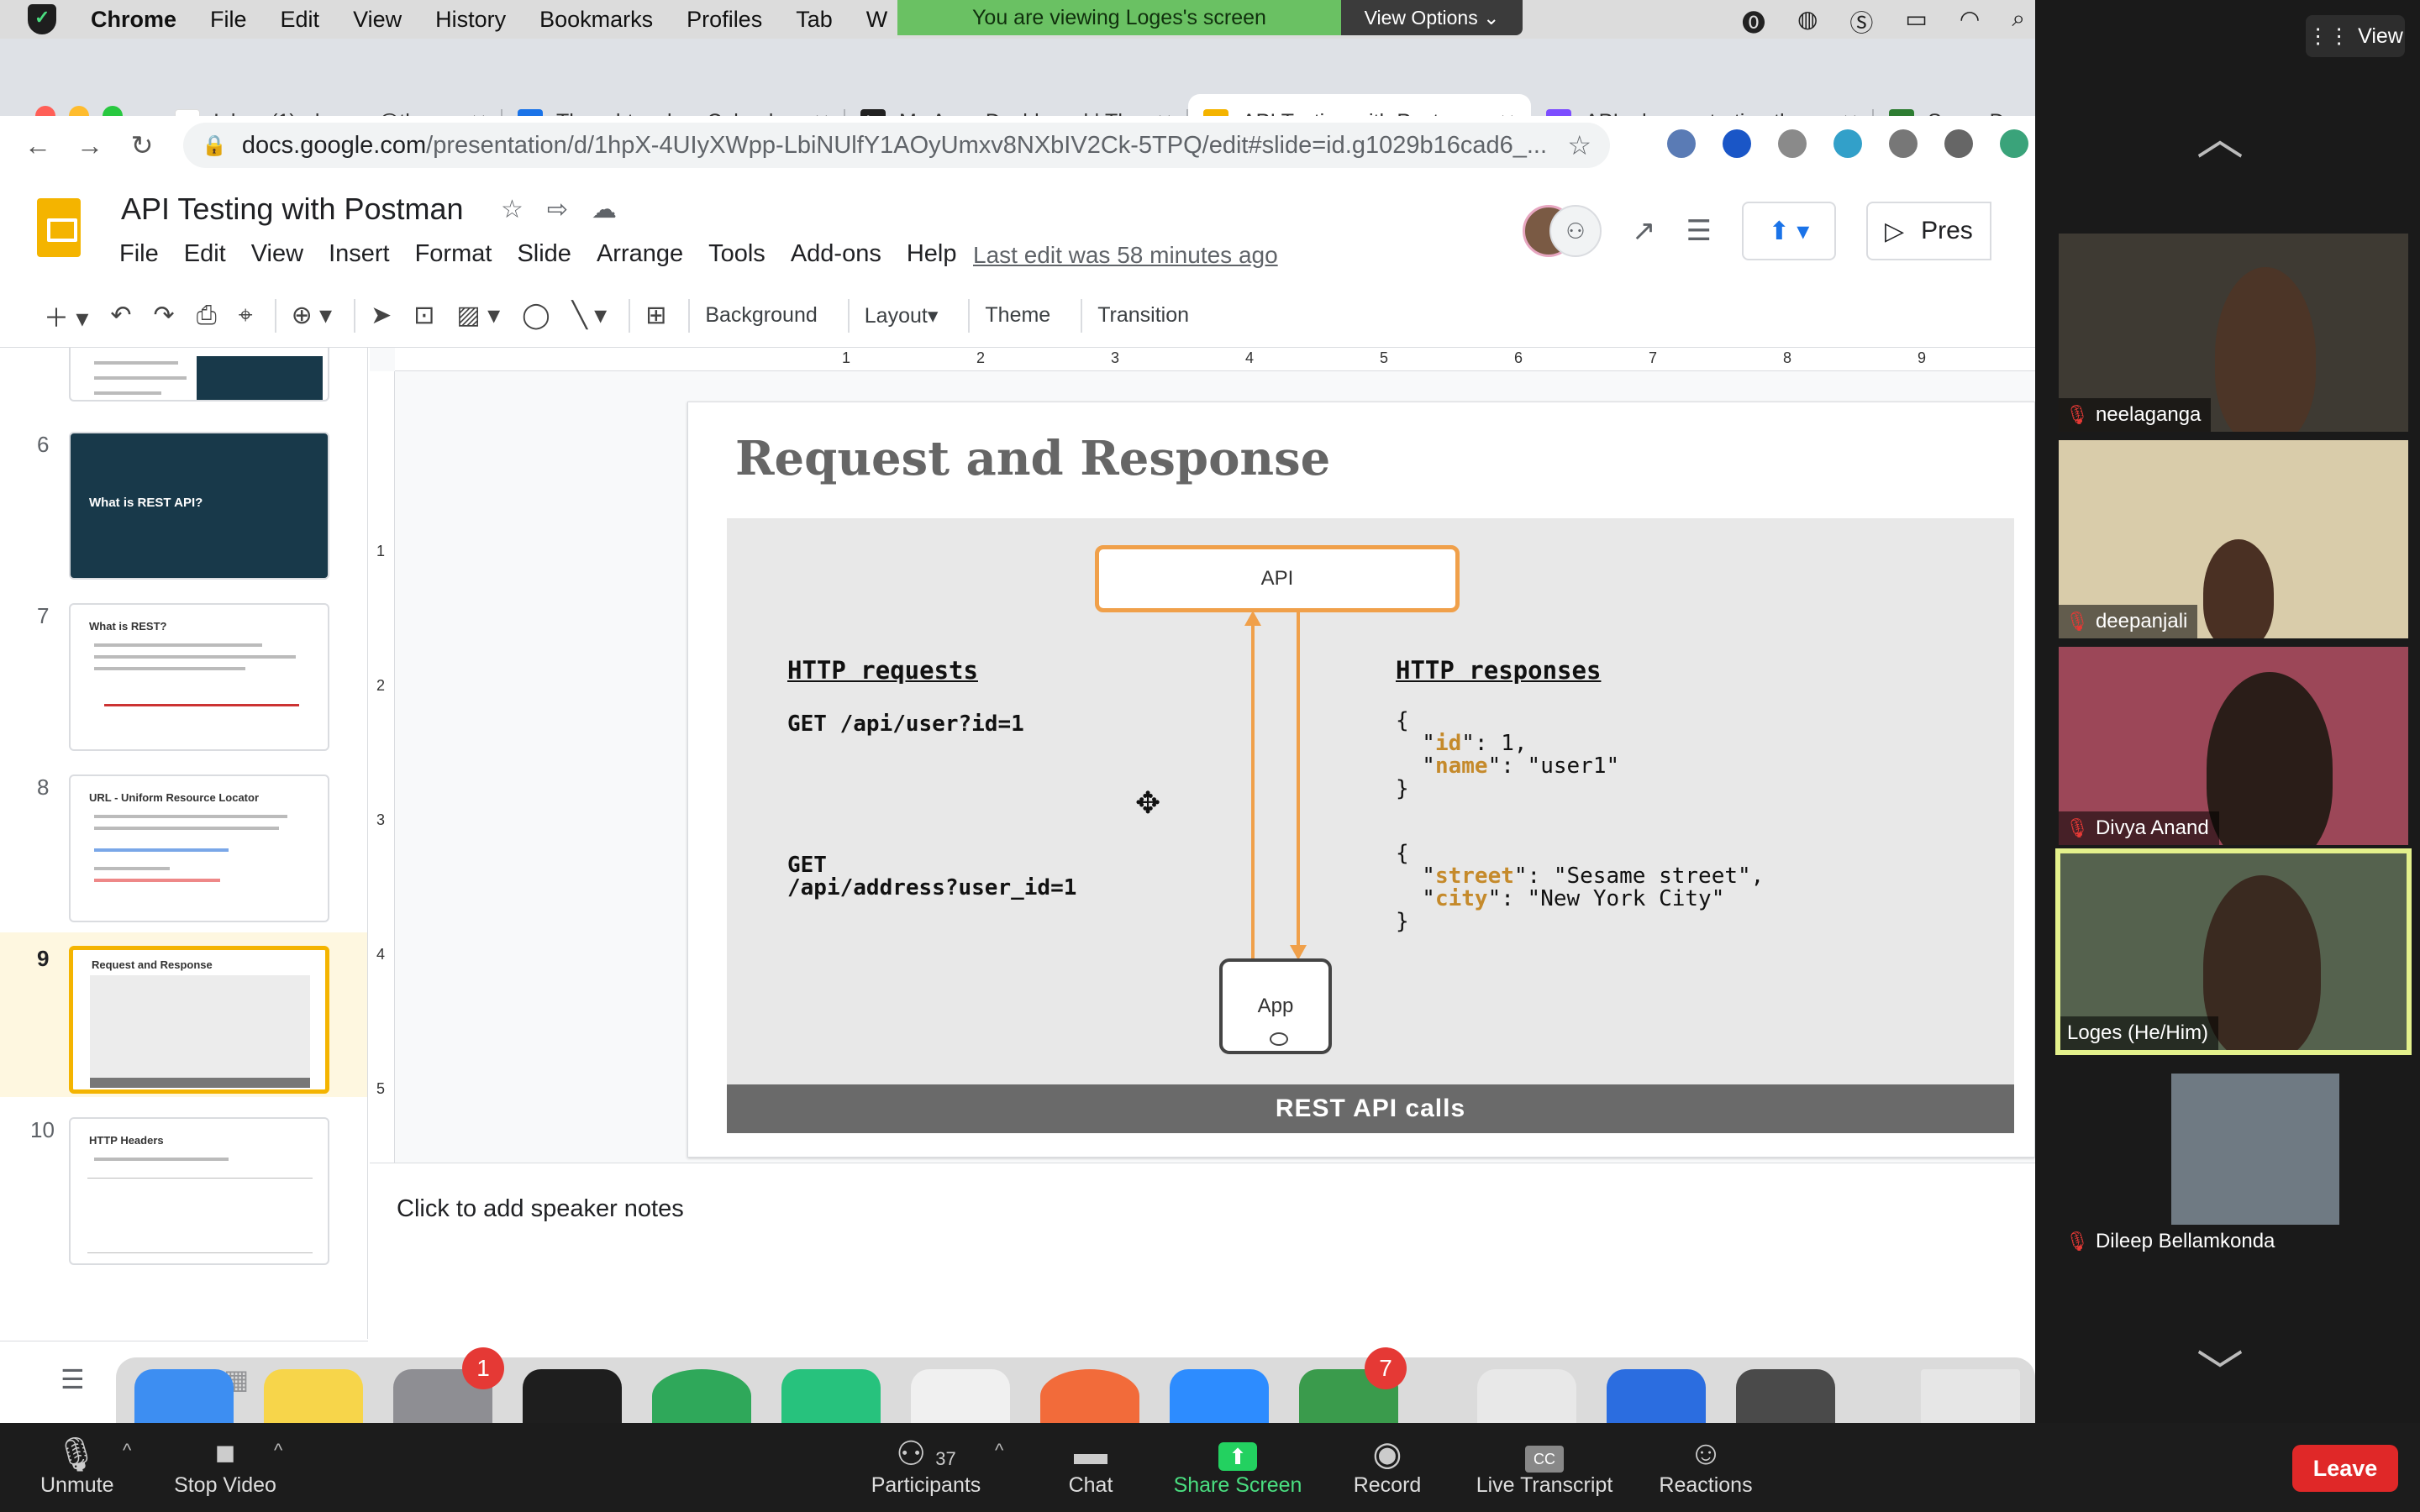 The width and height of the screenshot is (2420, 1512). I want to click on select-cursor-icon: ➤, so click(382, 315).